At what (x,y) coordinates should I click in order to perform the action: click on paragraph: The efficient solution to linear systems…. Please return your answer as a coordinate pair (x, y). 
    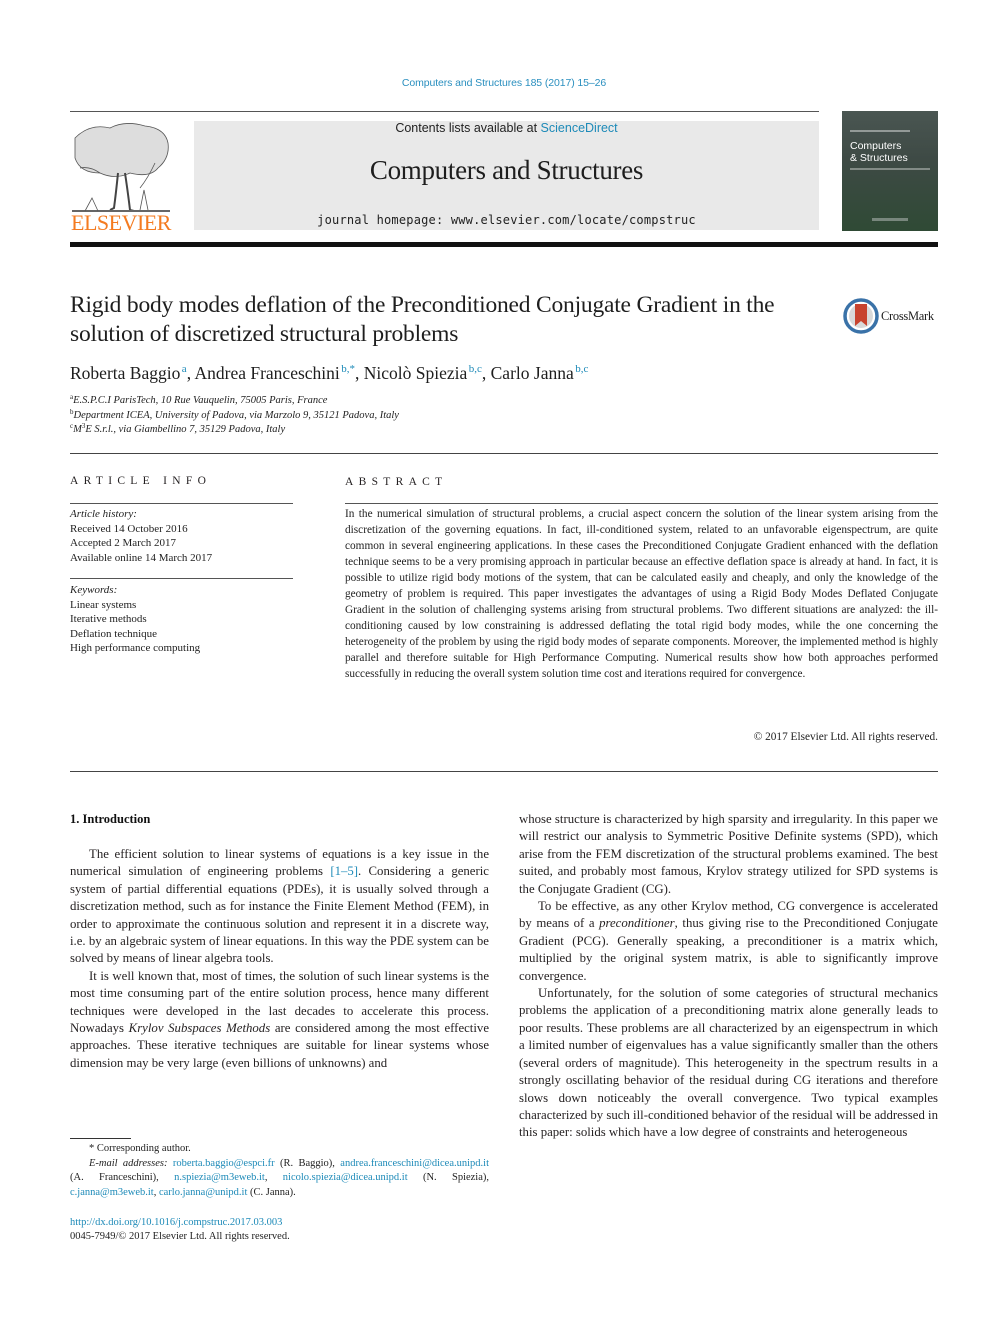
    Looking at the image, I should click on (279, 907).